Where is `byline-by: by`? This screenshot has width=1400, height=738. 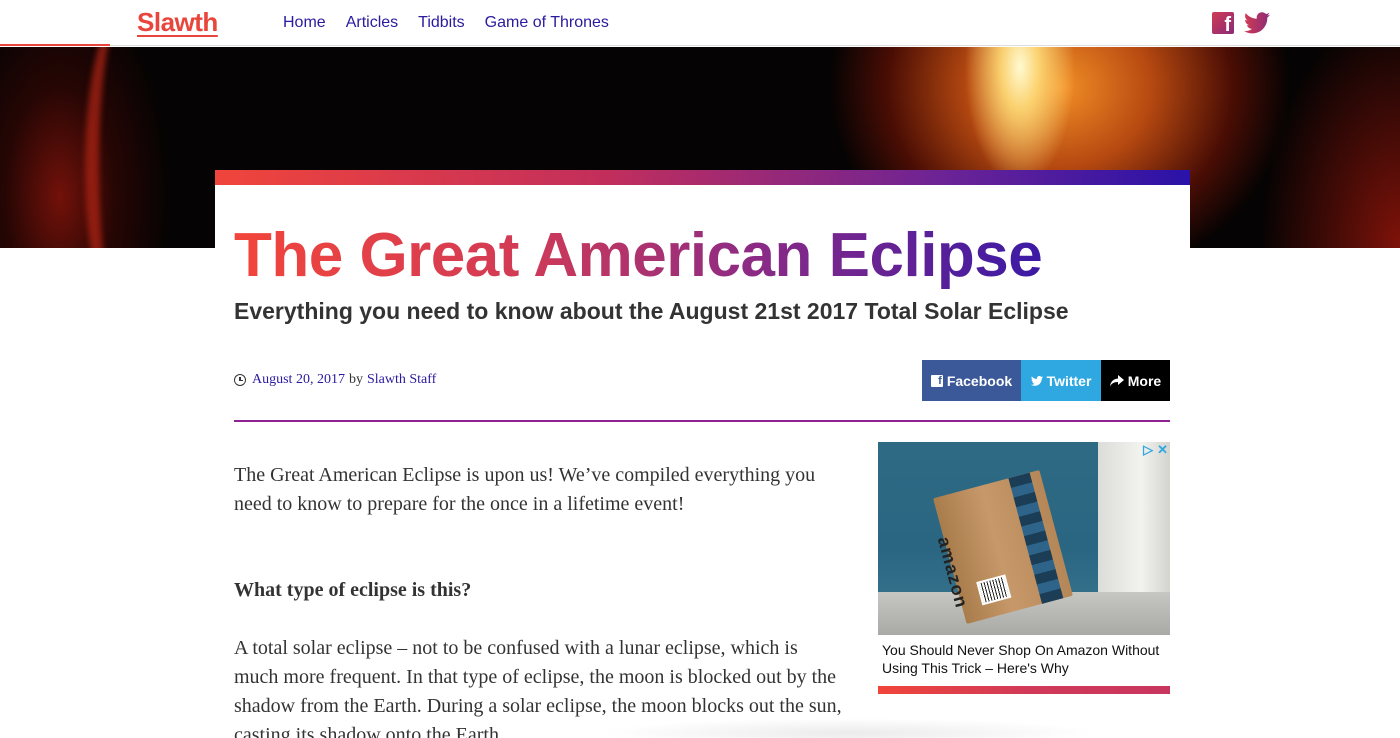
byline-by: by is located at coordinates (355, 379).